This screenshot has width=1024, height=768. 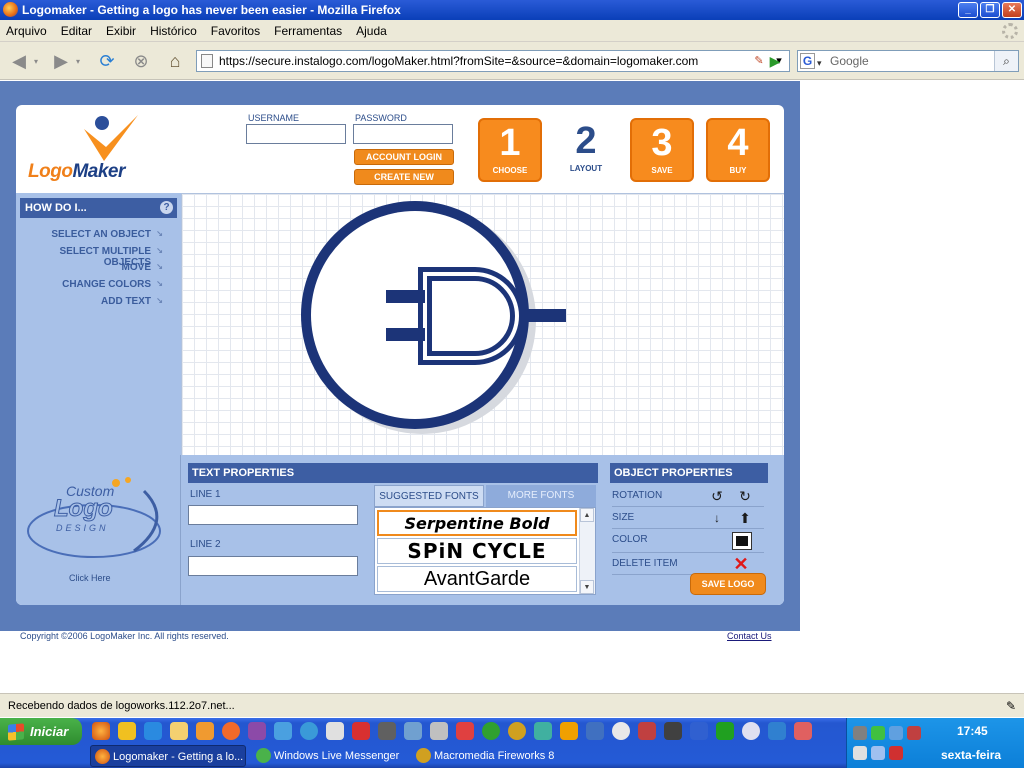 I want to click on line2-input, so click(x=273, y=566).